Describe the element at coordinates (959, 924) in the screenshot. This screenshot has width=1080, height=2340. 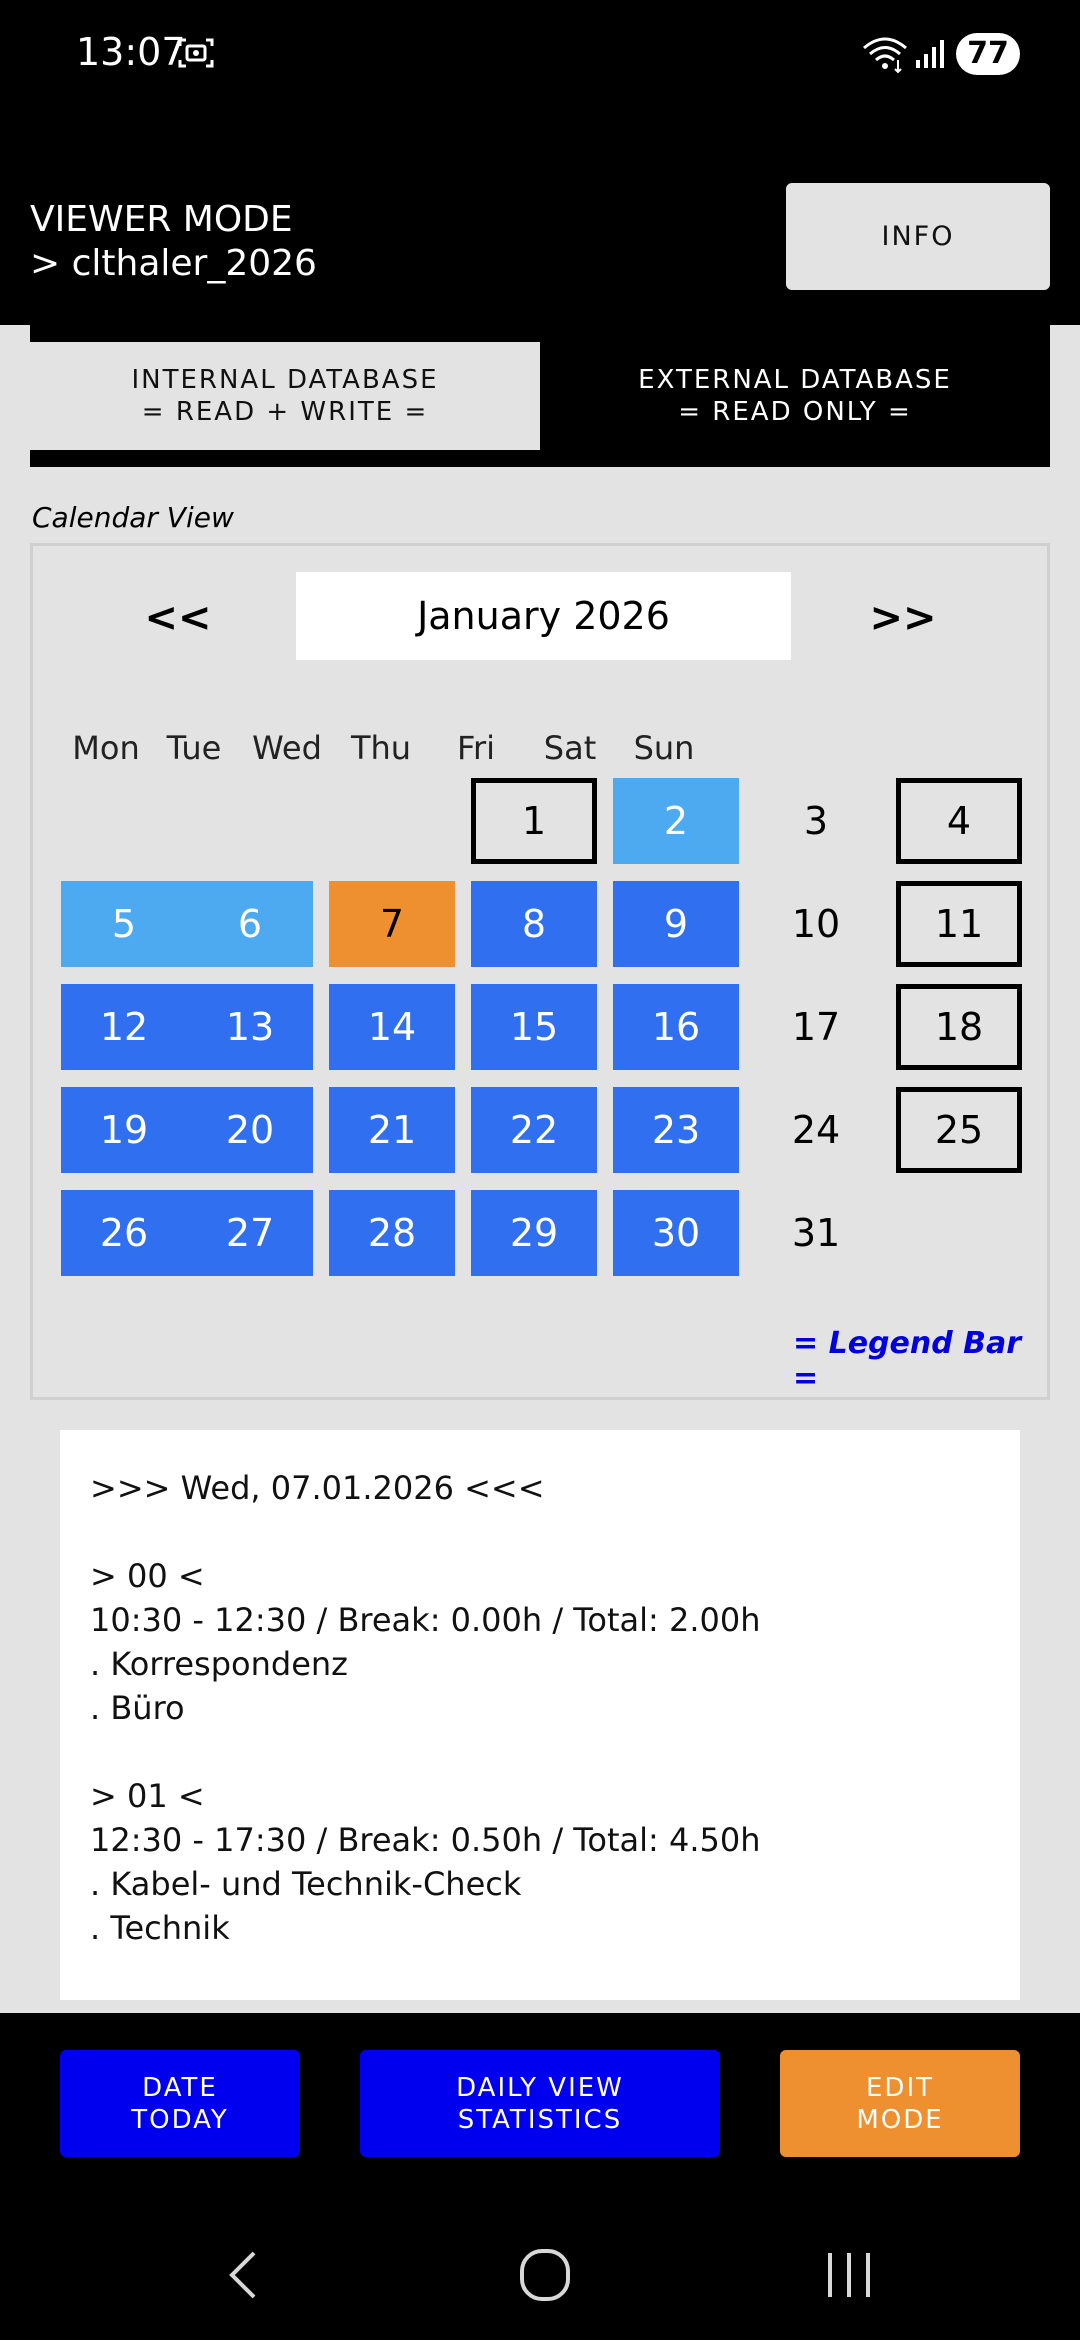
I see `calendar-day: 11` at that location.